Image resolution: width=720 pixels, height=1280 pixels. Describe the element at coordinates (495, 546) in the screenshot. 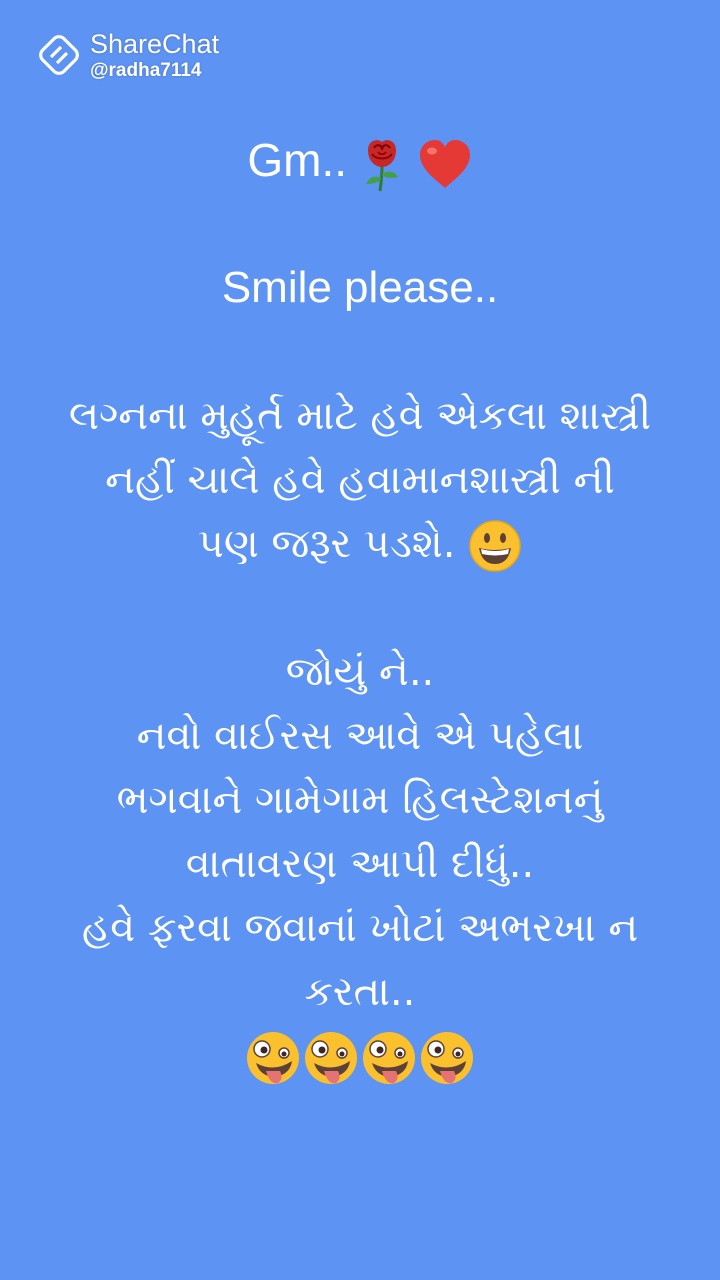

I see `grinning-face-icon` at that location.